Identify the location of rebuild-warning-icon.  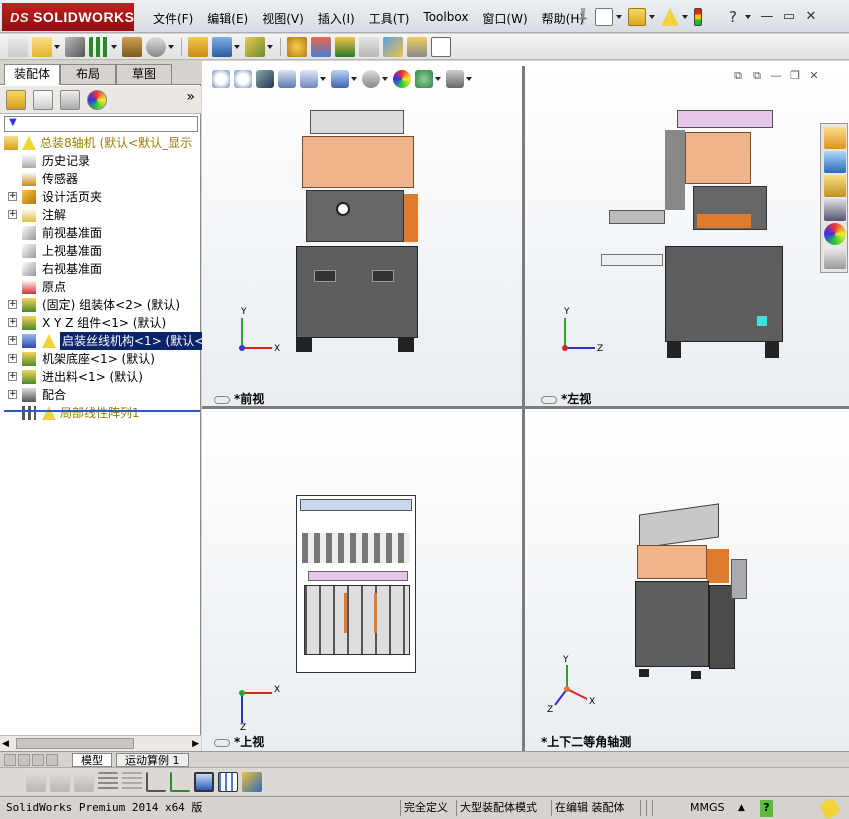
(670, 17).